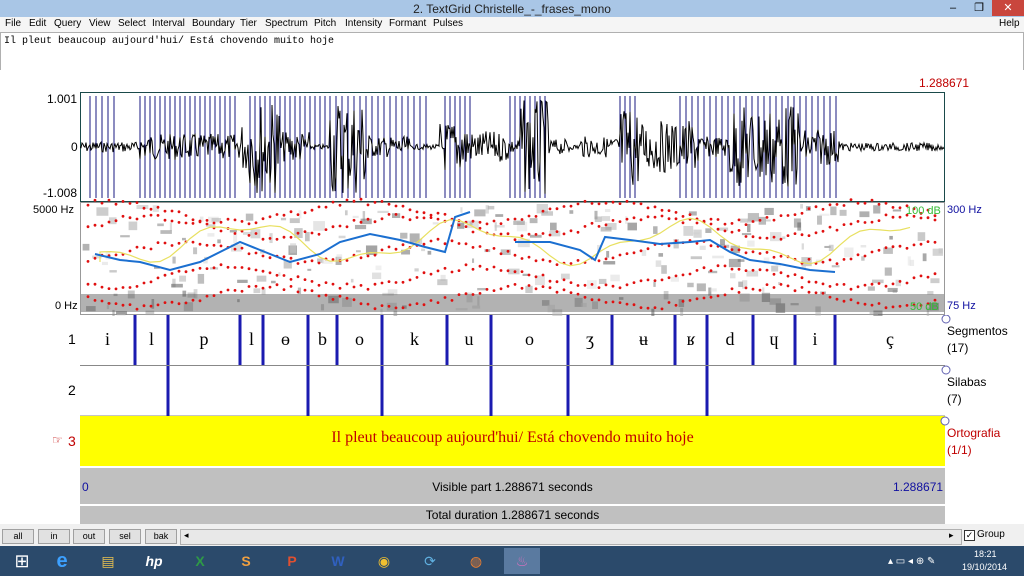  What do you see at coordinates (89, 536) in the screenshot?
I see `zoom-out-button: out` at bounding box center [89, 536].